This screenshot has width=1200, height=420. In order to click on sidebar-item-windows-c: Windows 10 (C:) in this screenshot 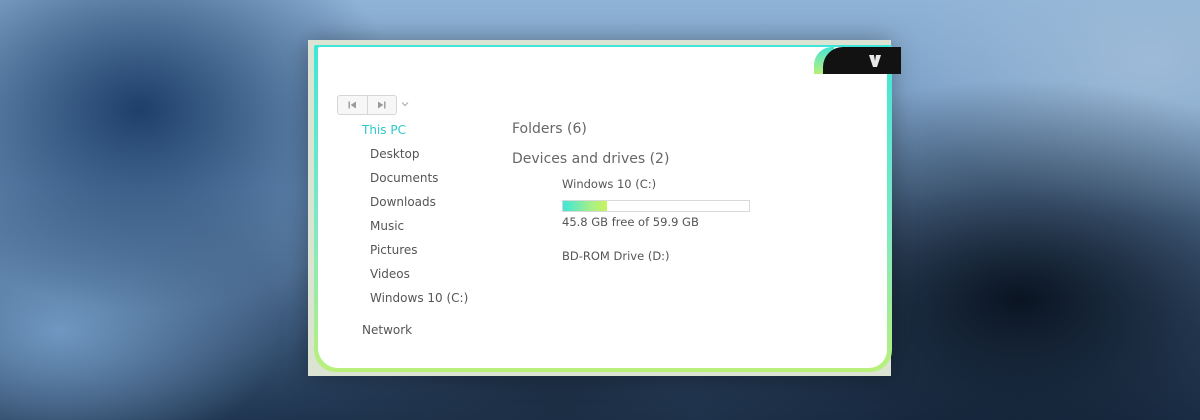, I will do `click(419, 298)`.